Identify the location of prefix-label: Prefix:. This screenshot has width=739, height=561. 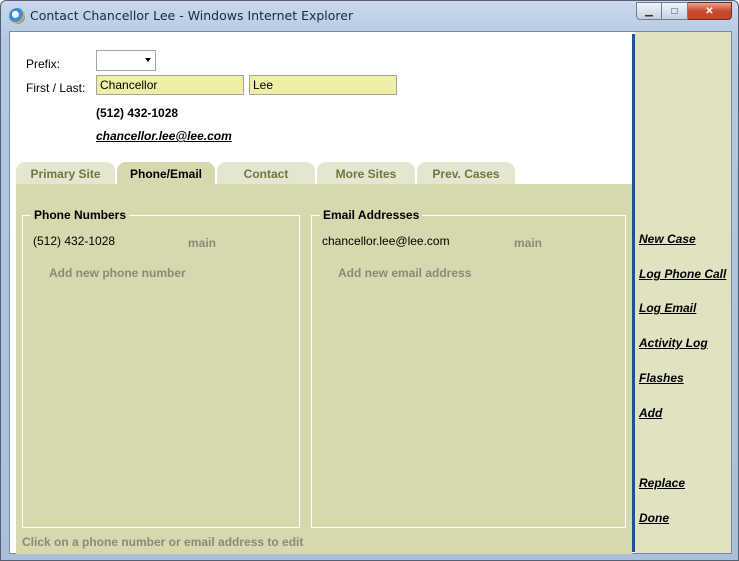
(43, 64).